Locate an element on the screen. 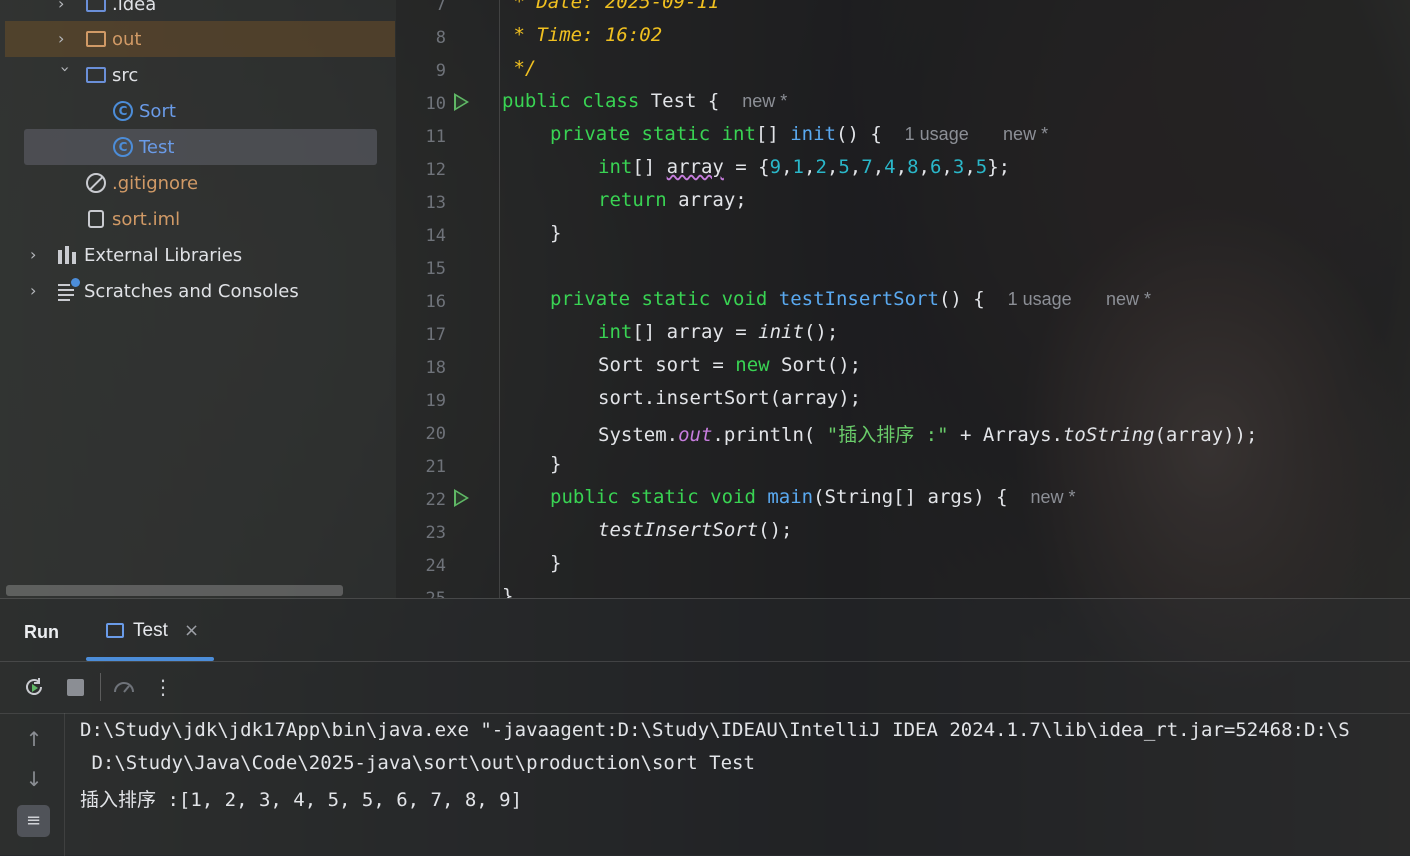 The width and height of the screenshot is (1410, 856). tree-item-label: Sort is located at coordinates (157, 111).